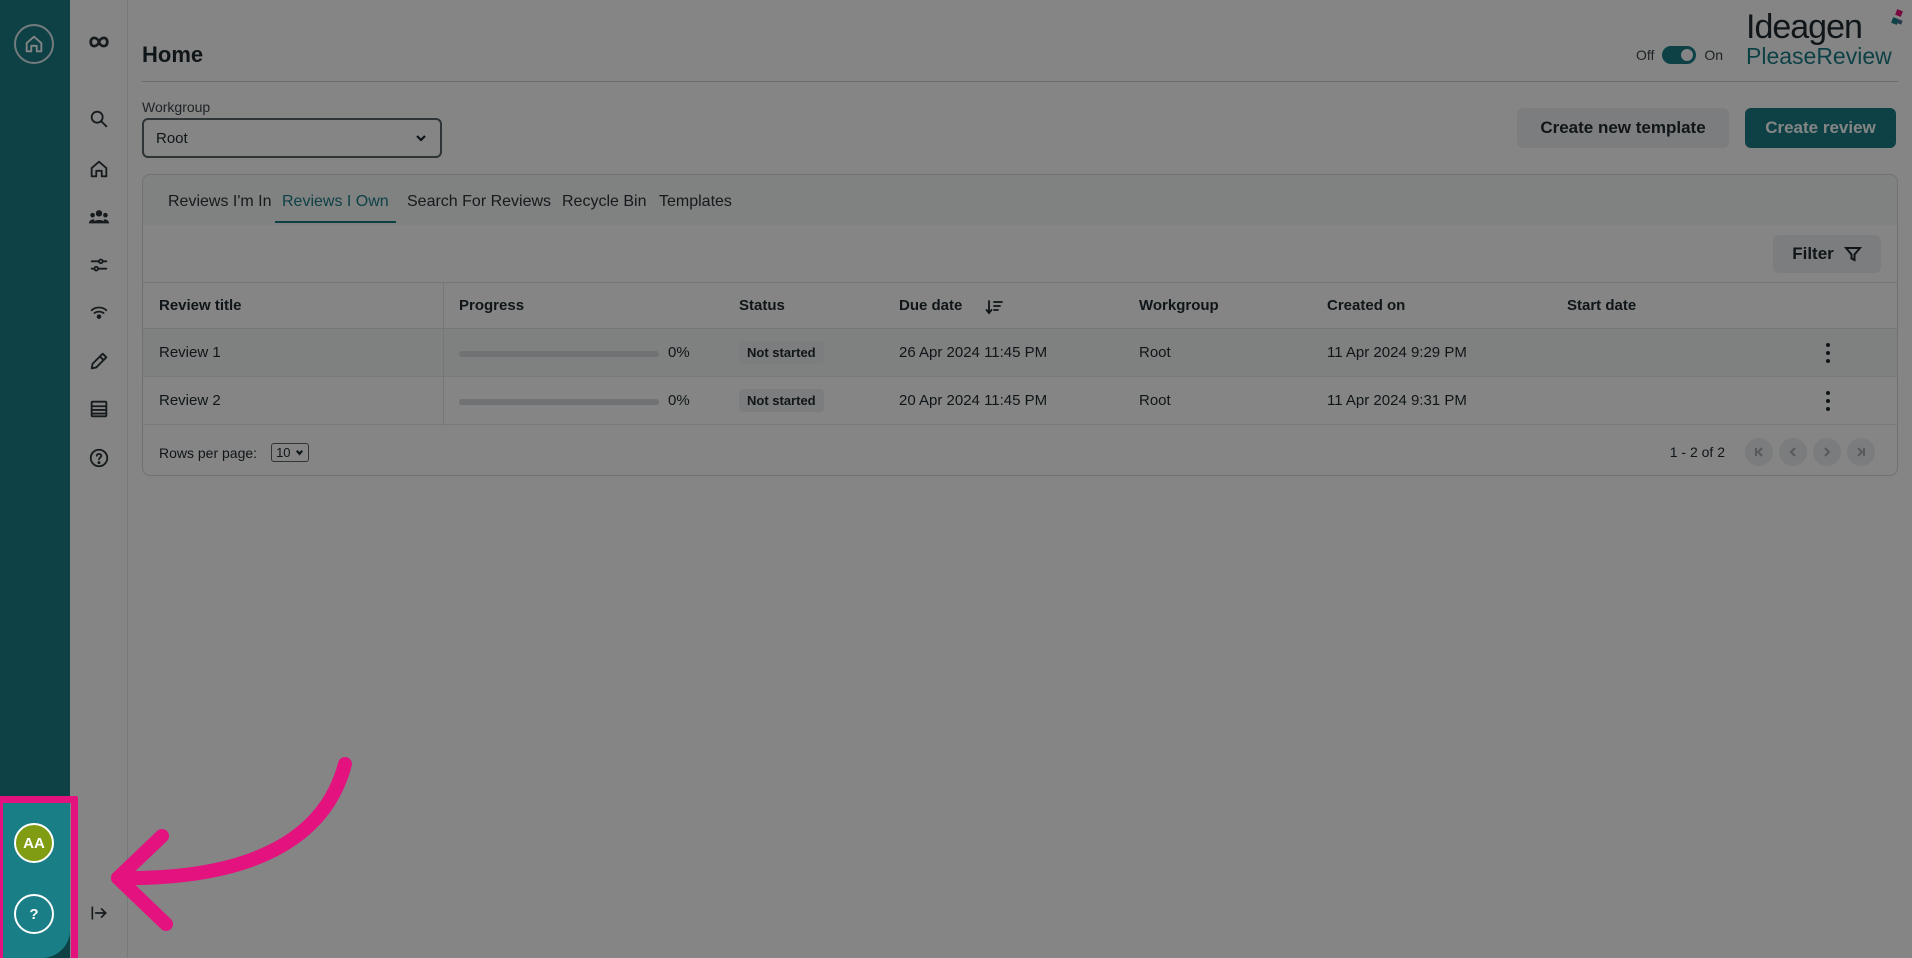 Image resolution: width=1912 pixels, height=958 pixels. What do you see at coordinates (491, 305) in the screenshot?
I see `column-header: Progress` at bounding box center [491, 305].